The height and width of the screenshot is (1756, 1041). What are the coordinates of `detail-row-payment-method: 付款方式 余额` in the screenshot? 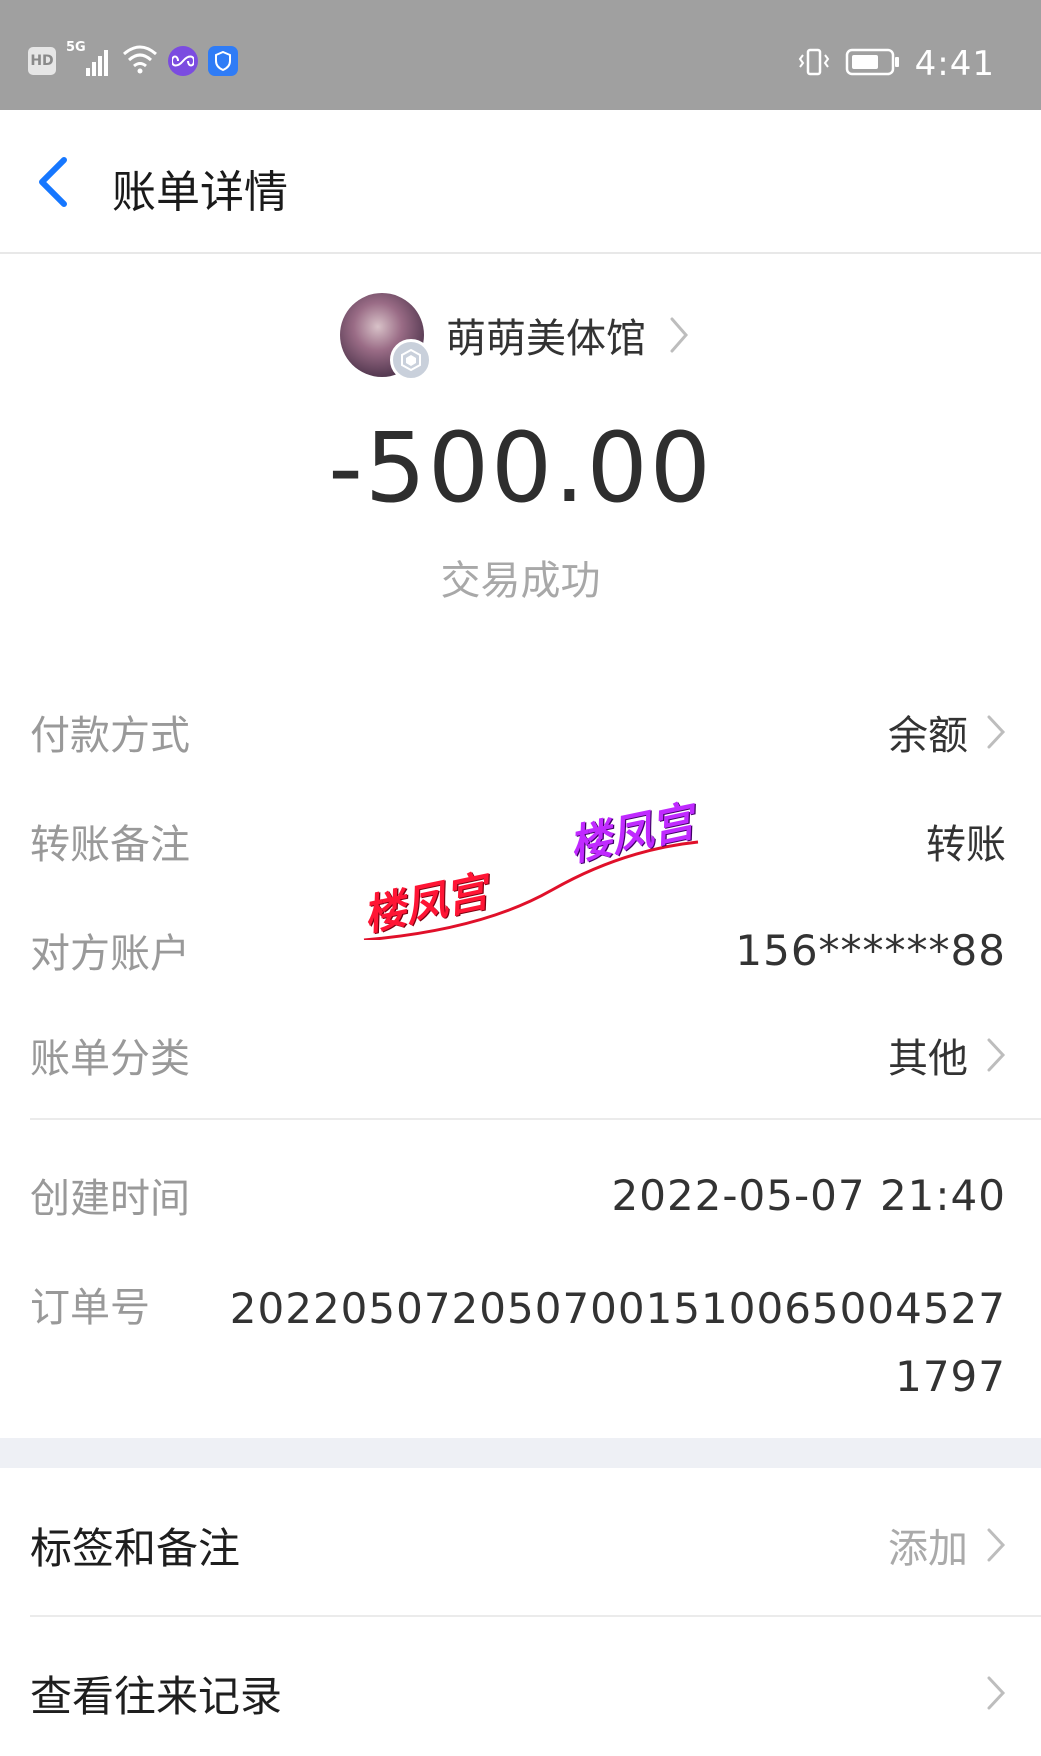 It's located at (518, 732).